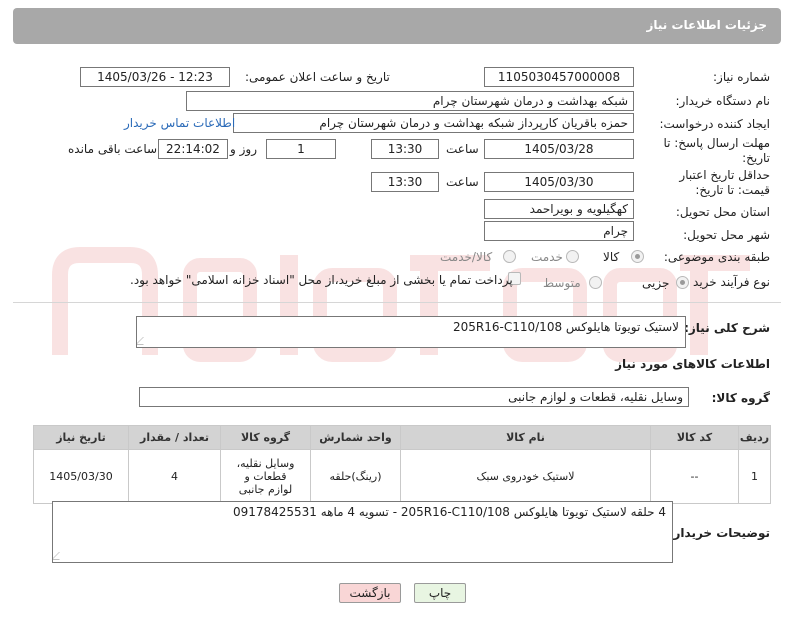 This screenshot has width=788, height=619. I want to click on print-button: چاپ, so click(440, 593).